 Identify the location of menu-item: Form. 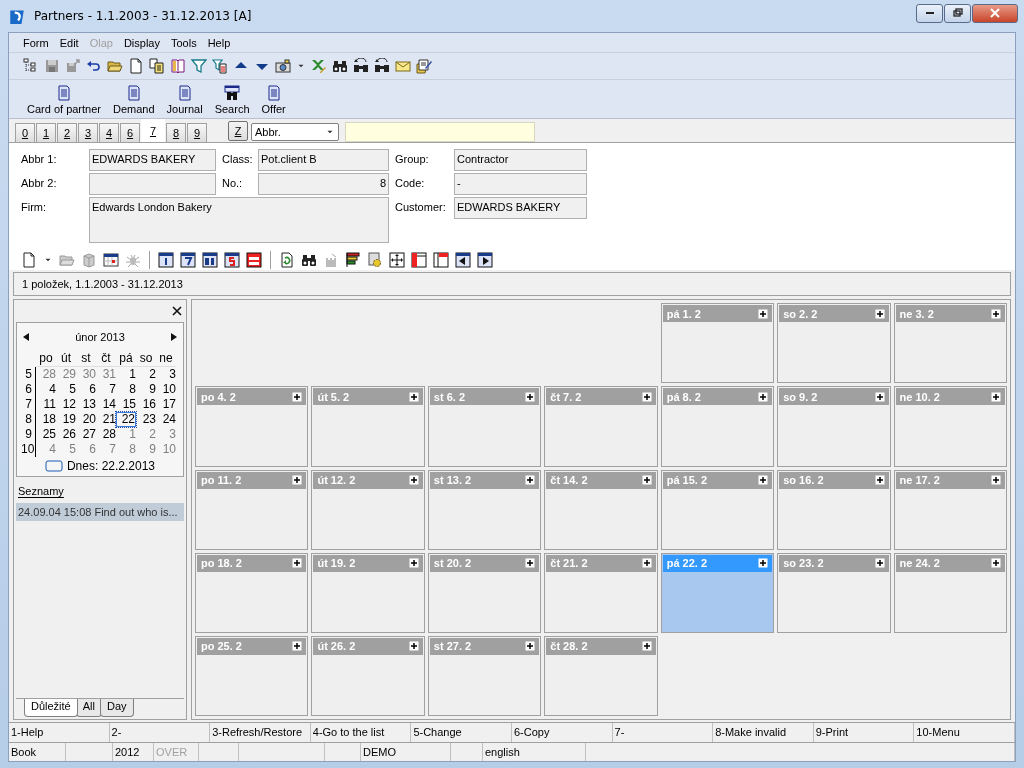
(36, 42).